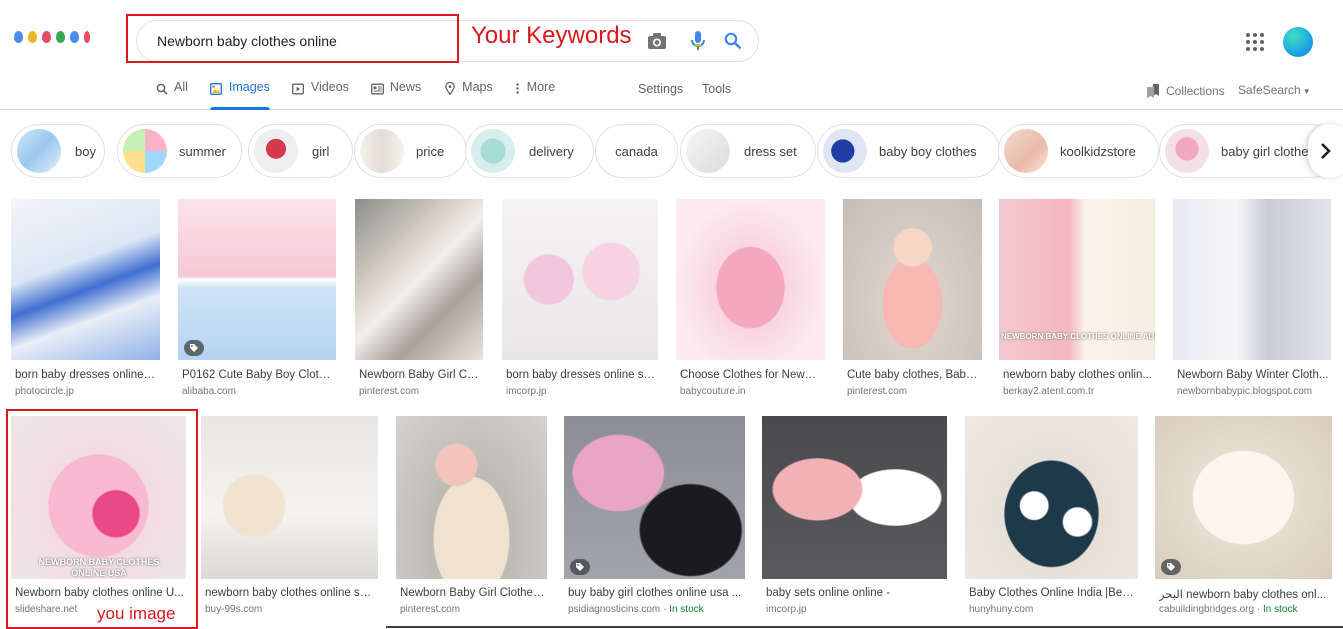 The height and width of the screenshot is (629, 1343). What do you see at coordinates (477, 87) in the screenshot?
I see `tab-label: Maps` at bounding box center [477, 87].